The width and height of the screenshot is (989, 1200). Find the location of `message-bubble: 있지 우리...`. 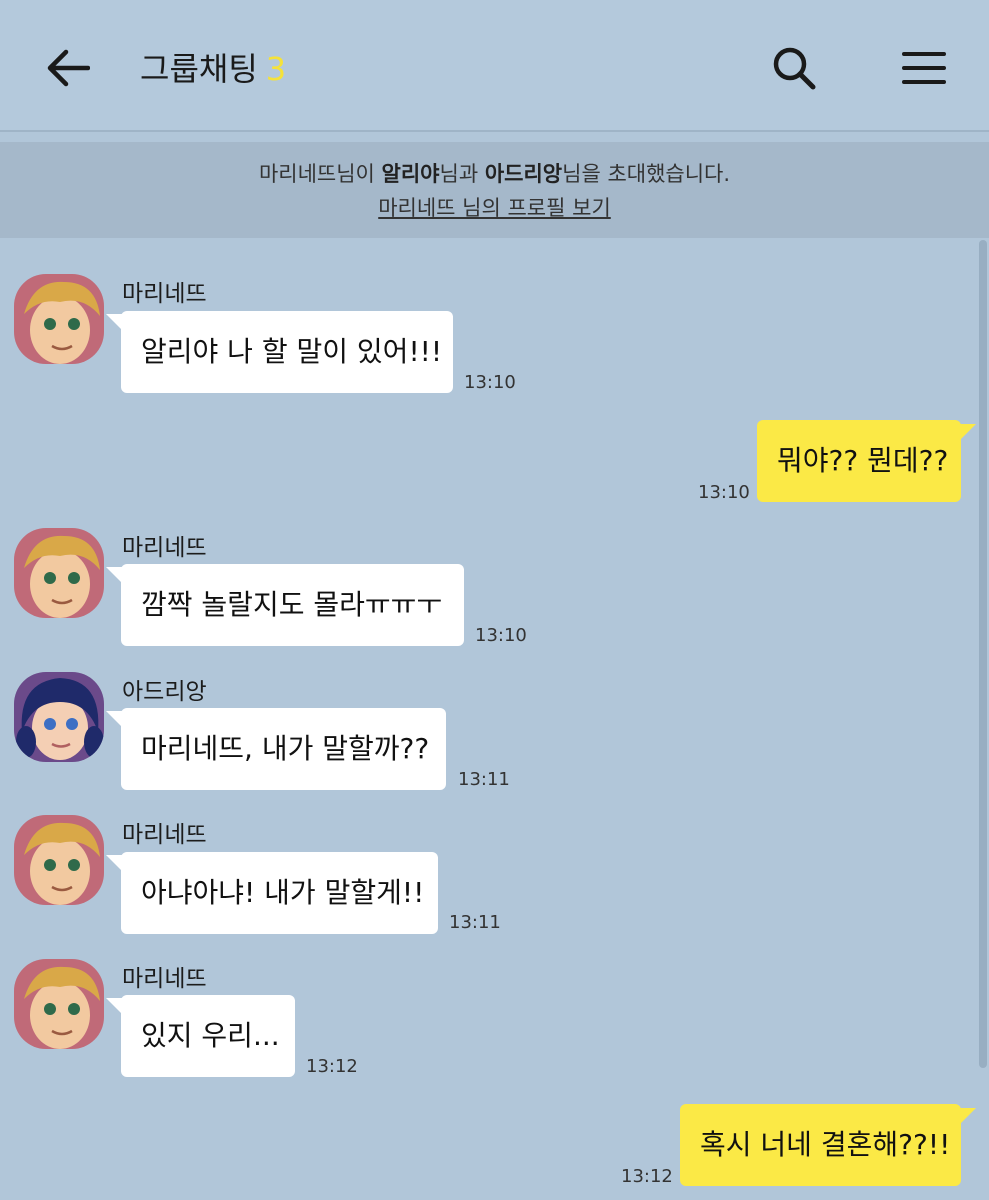

message-bubble: 있지 우리... is located at coordinates (208, 1036).